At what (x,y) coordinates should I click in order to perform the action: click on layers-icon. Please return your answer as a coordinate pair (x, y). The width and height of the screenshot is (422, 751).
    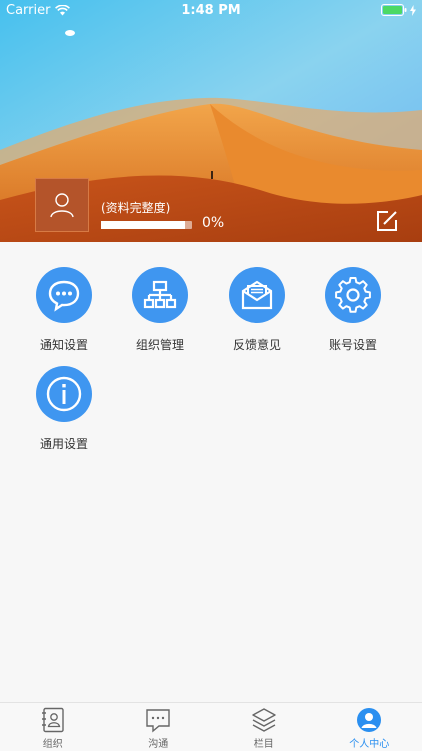
    Looking at the image, I should click on (264, 720).